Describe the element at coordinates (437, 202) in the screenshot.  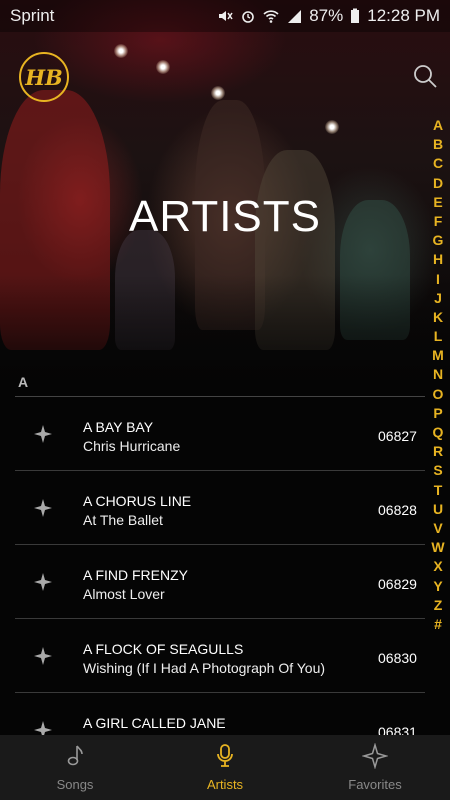
I see `index-letter-e: E` at that location.